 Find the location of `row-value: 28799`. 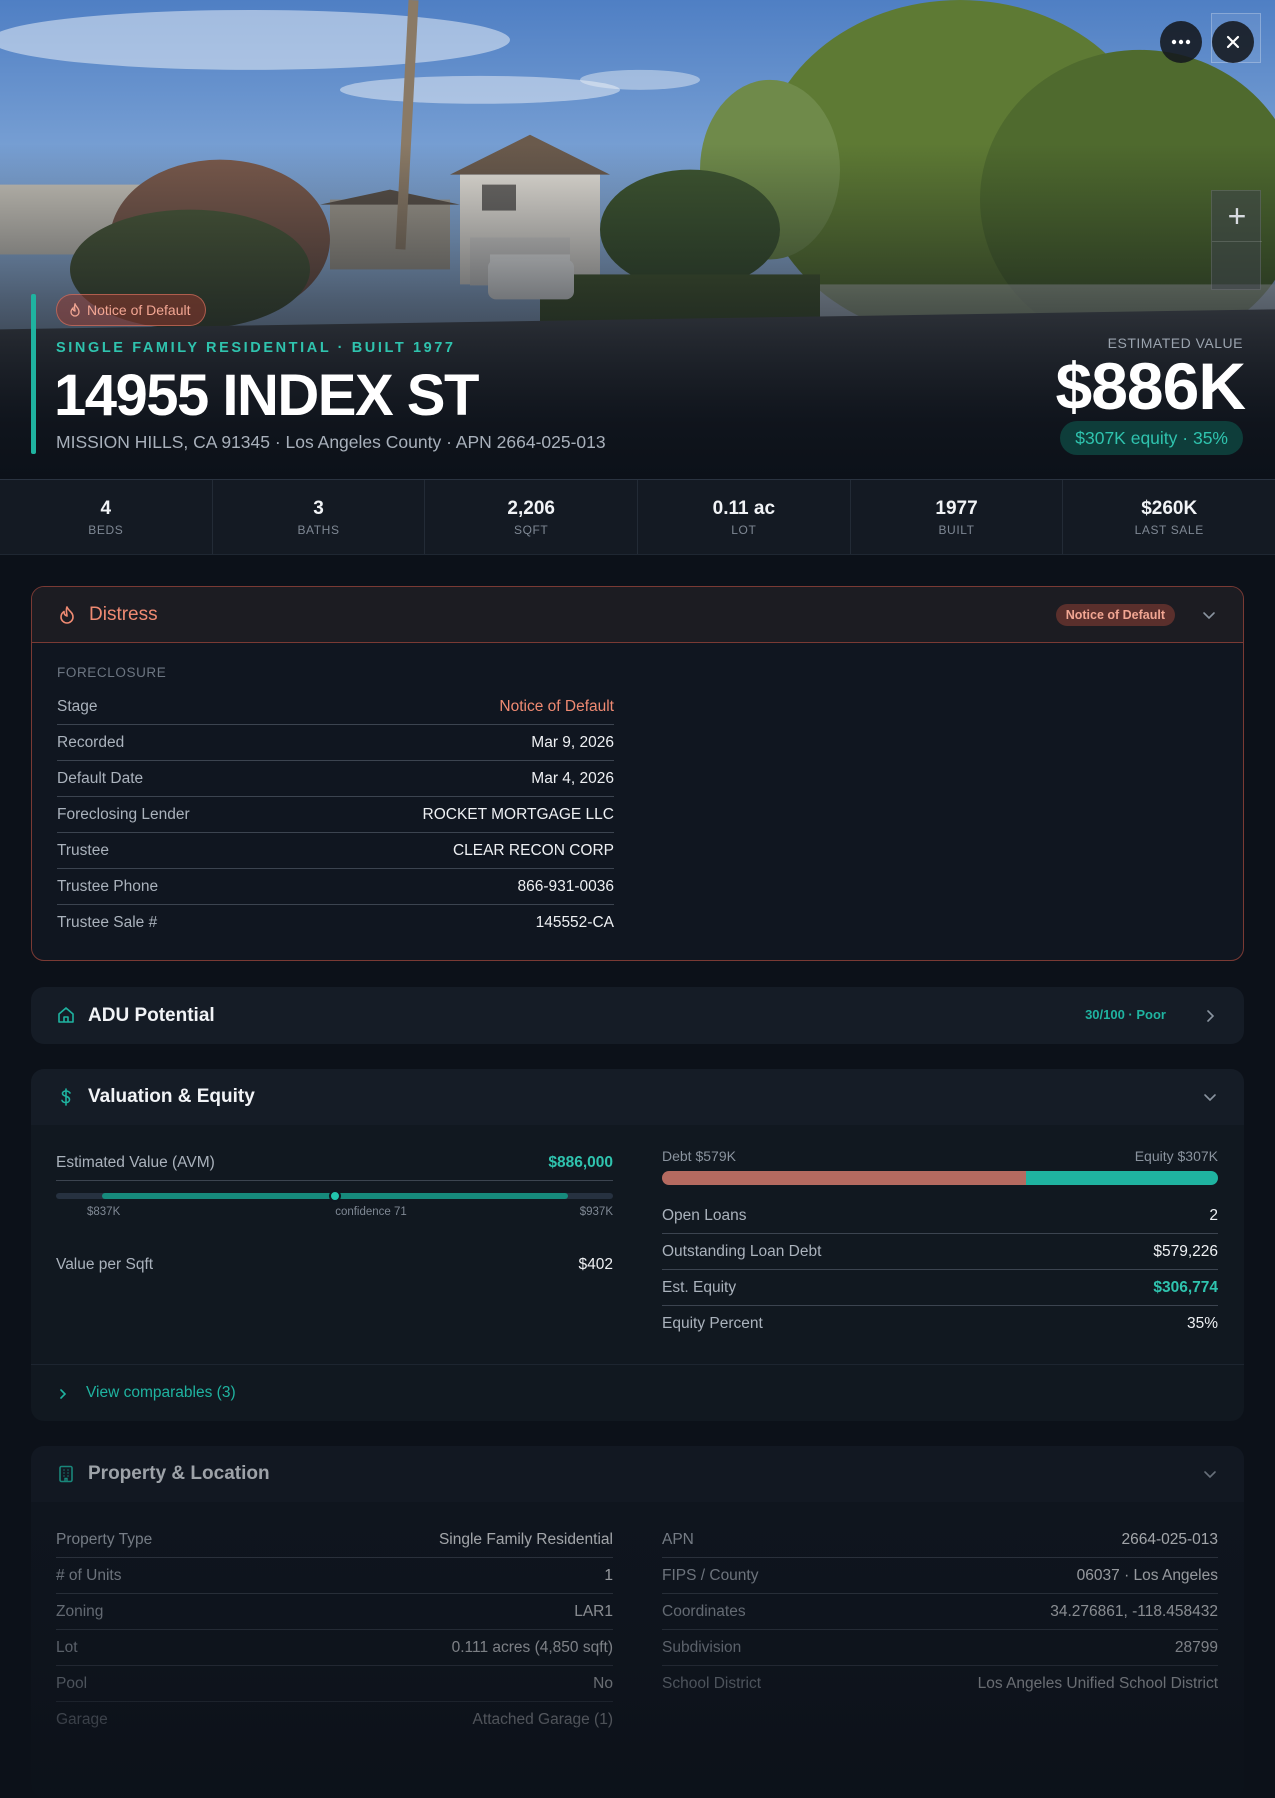

row-value: 28799 is located at coordinates (1196, 1647).